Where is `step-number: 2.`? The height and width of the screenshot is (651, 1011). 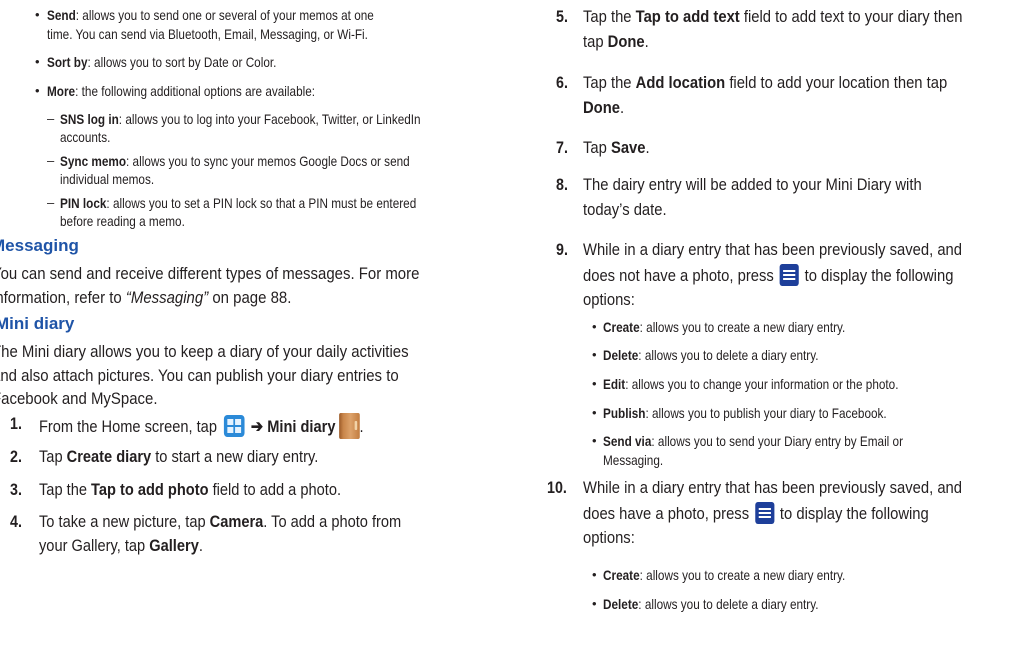
step-number: 2. is located at coordinates (16, 456).